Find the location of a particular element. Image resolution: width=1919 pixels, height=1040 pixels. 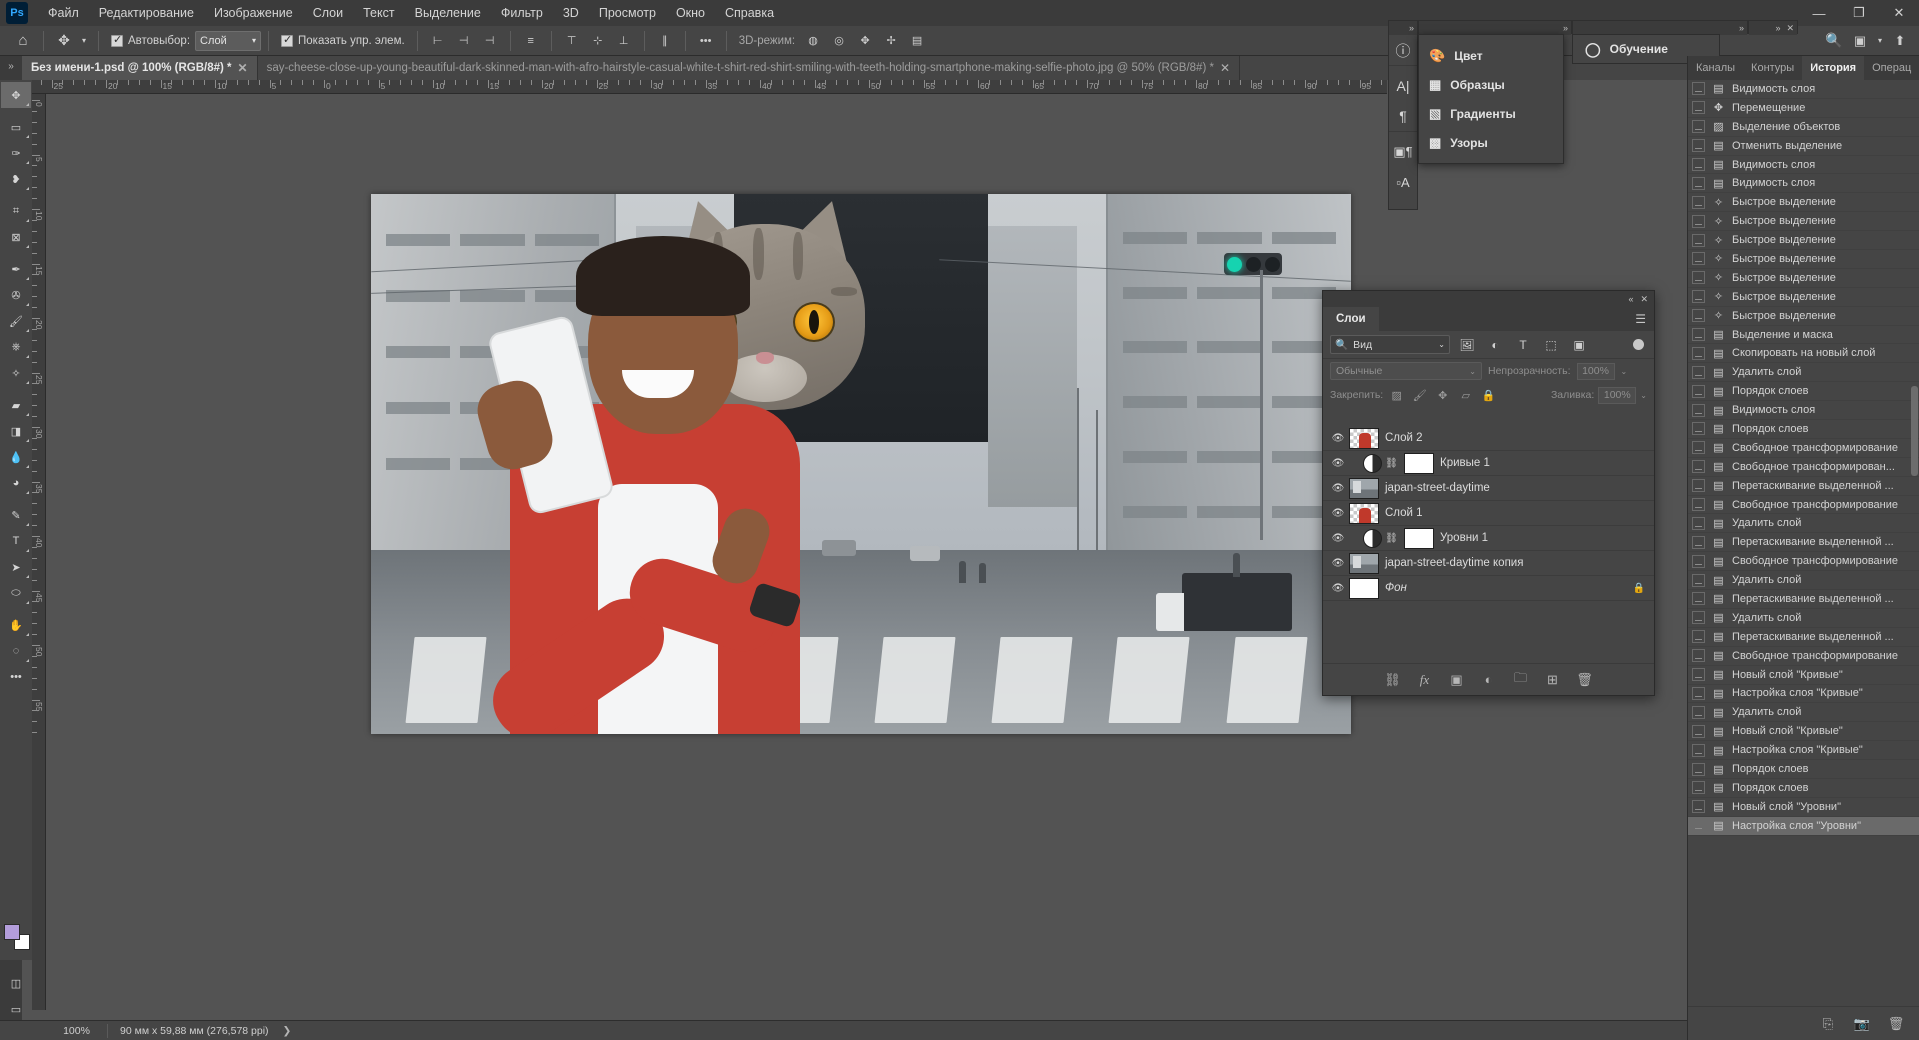

type-tool-icon: T is located at coordinates (16, 541).